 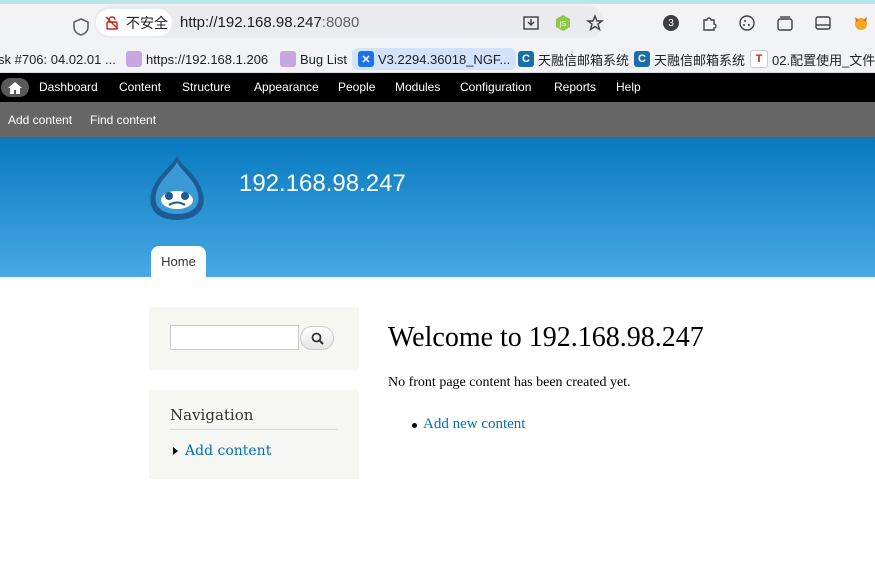 I want to click on cookie-icon, so click(x=747, y=23).